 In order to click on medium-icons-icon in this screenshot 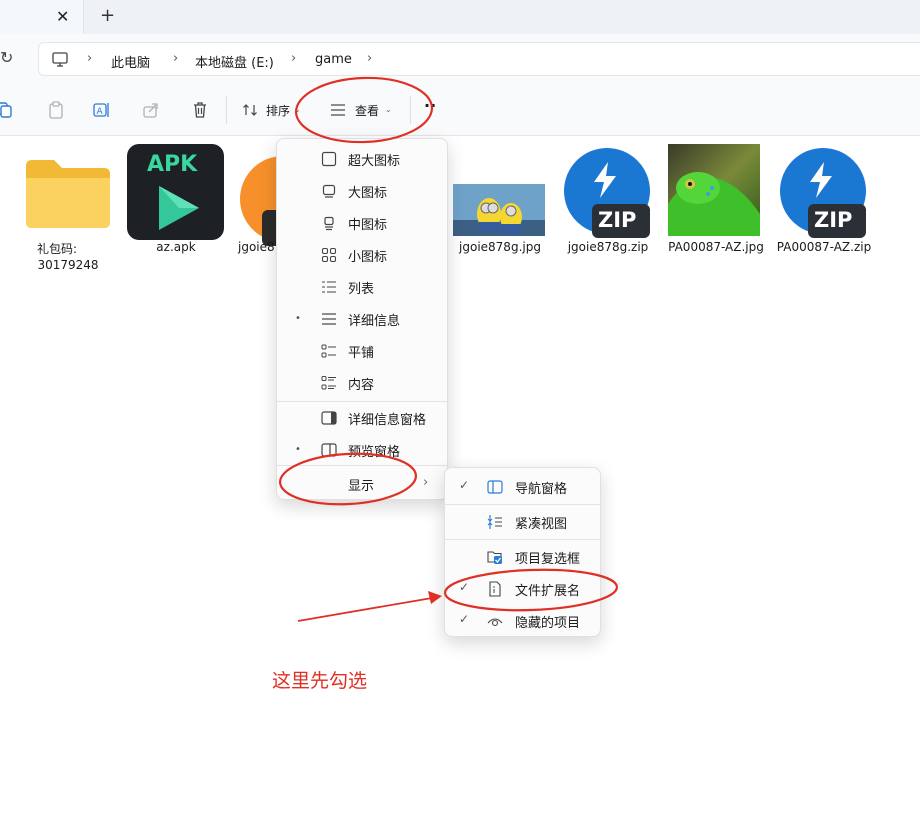, I will do `click(329, 223)`.